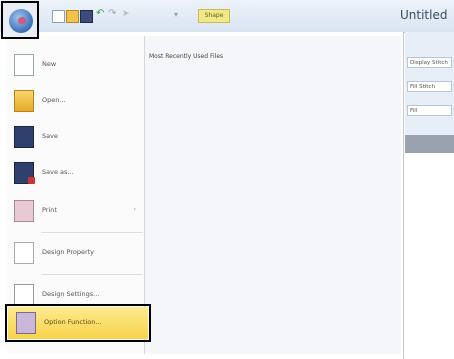 The height and width of the screenshot is (359, 454). What do you see at coordinates (113, 13) in the screenshot?
I see `redo-icon: ↷` at bounding box center [113, 13].